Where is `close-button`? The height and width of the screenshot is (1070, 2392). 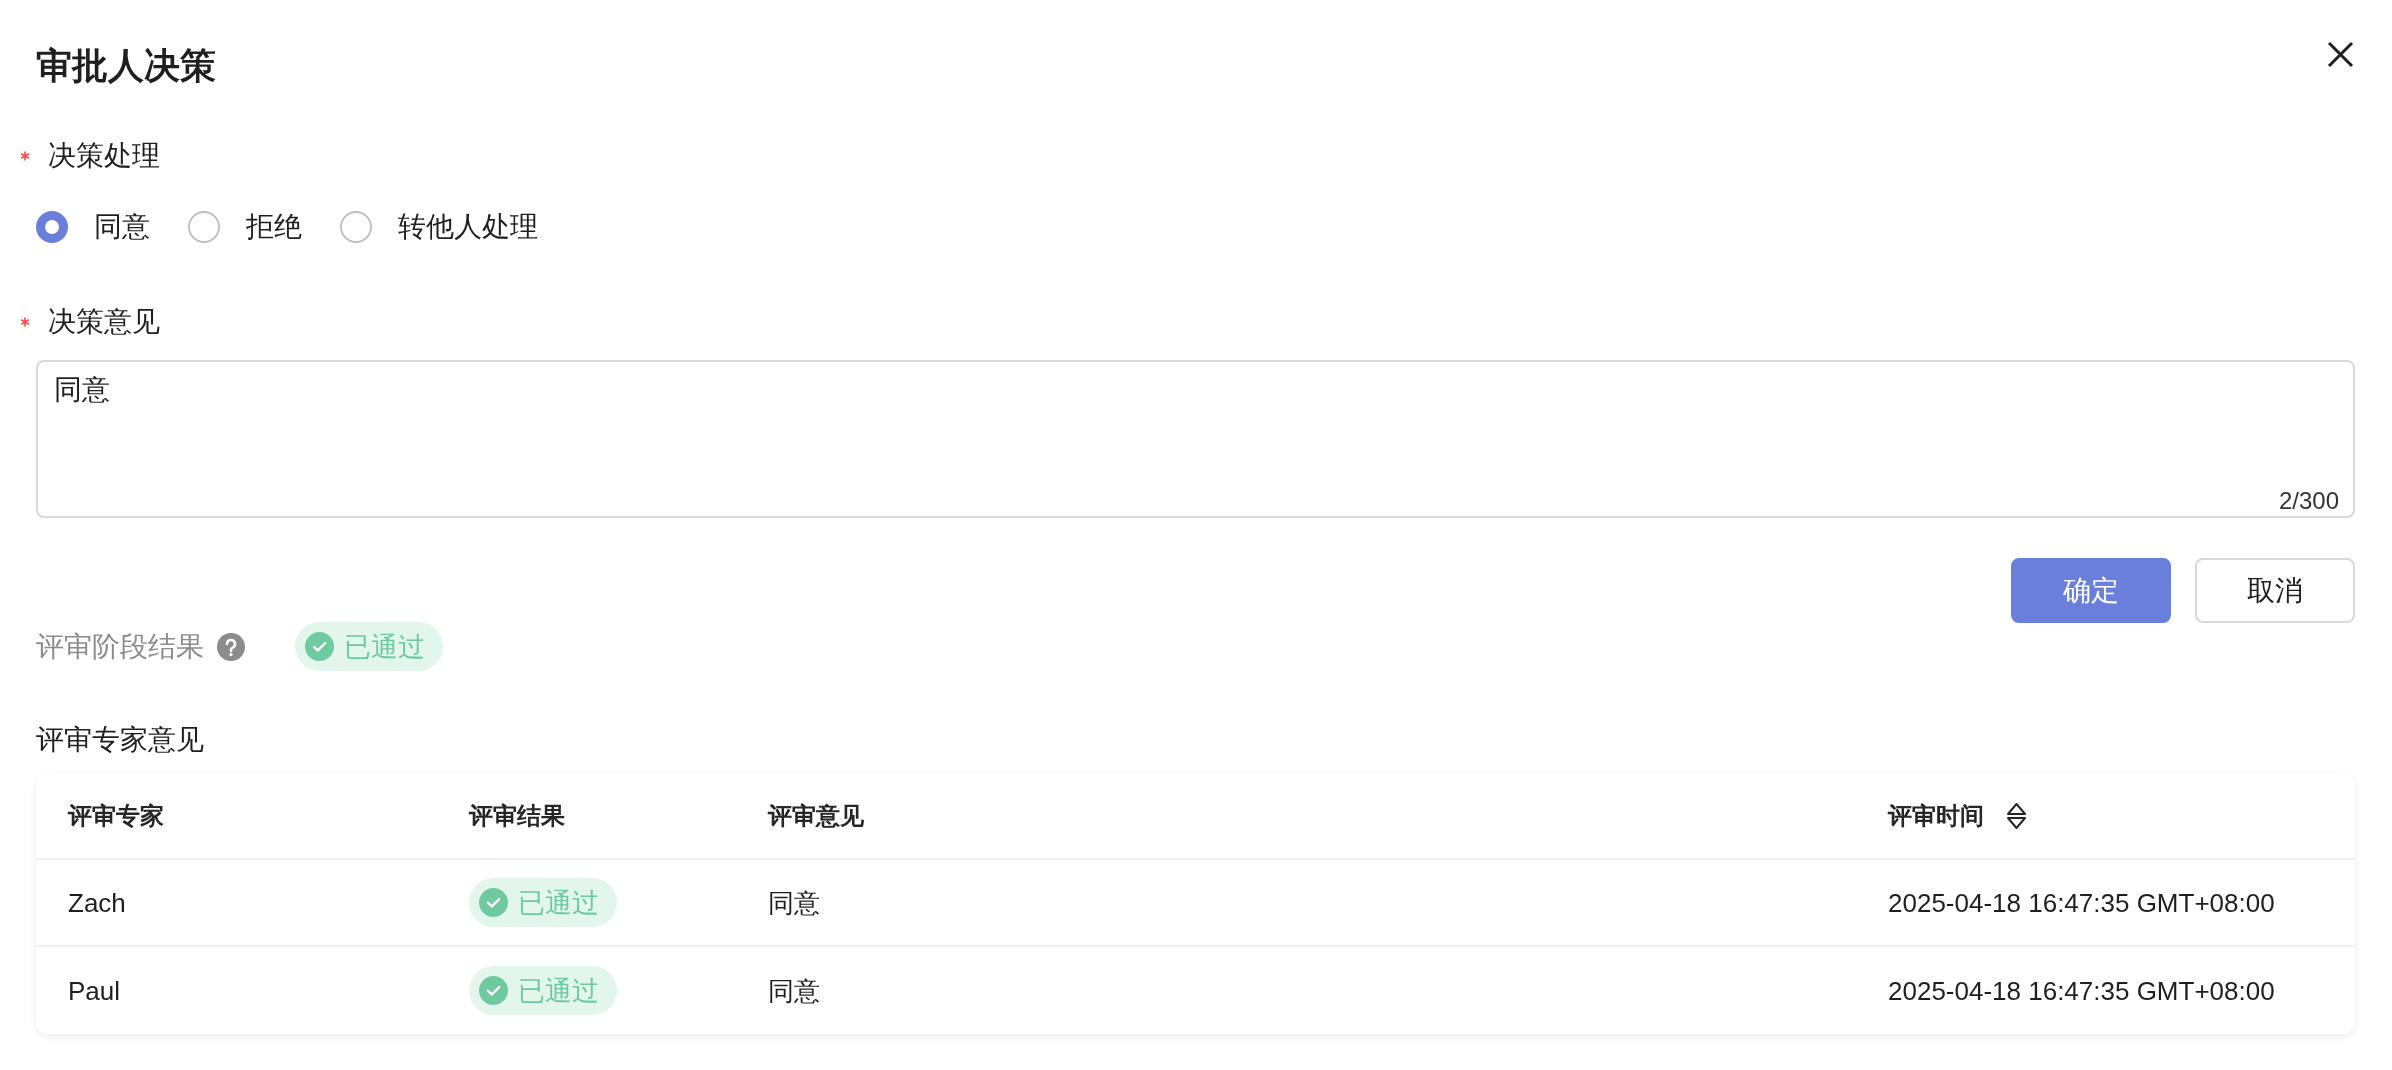 close-button is located at coordinates (2340, 54).